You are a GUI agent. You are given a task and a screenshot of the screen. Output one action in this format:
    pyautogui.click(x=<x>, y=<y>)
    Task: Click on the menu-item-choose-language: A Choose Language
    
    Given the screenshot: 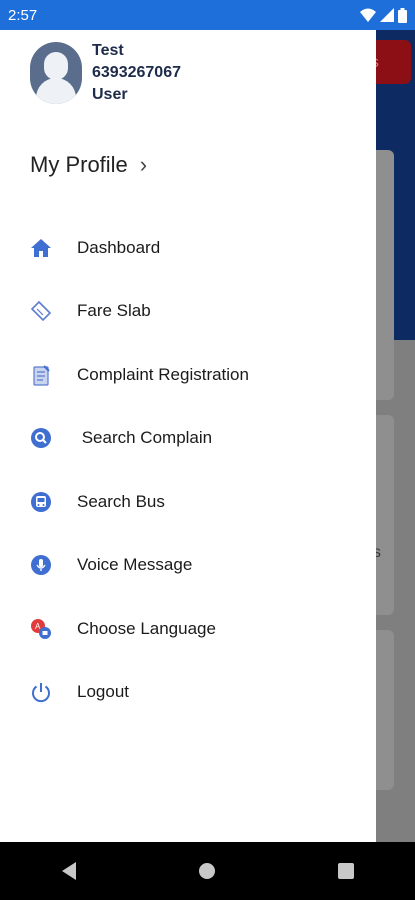 What is the action you would take?
    pyautogui.click(x=195, y=629)
    